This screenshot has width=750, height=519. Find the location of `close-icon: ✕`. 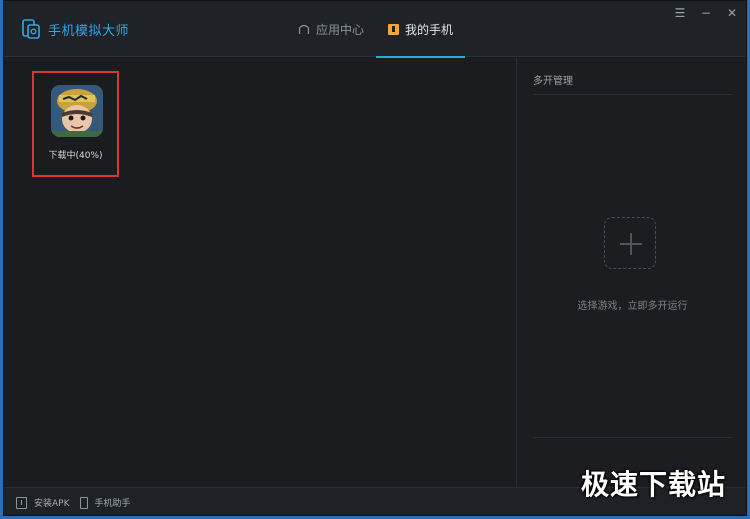

close-icon: ✕ is located at coordinates (732, 13).